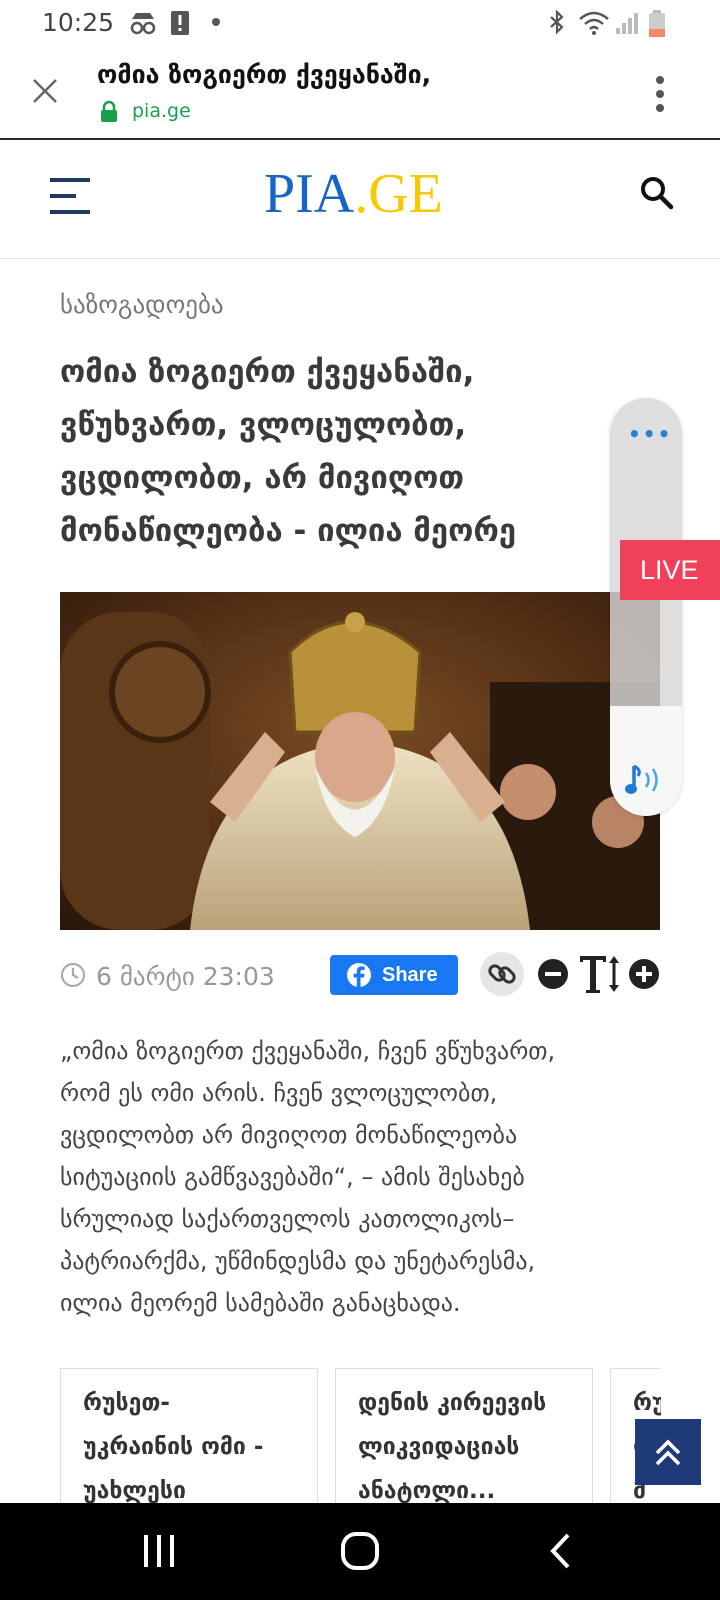  I want to click on site-logo: PIA.GE, so click(353, 194).